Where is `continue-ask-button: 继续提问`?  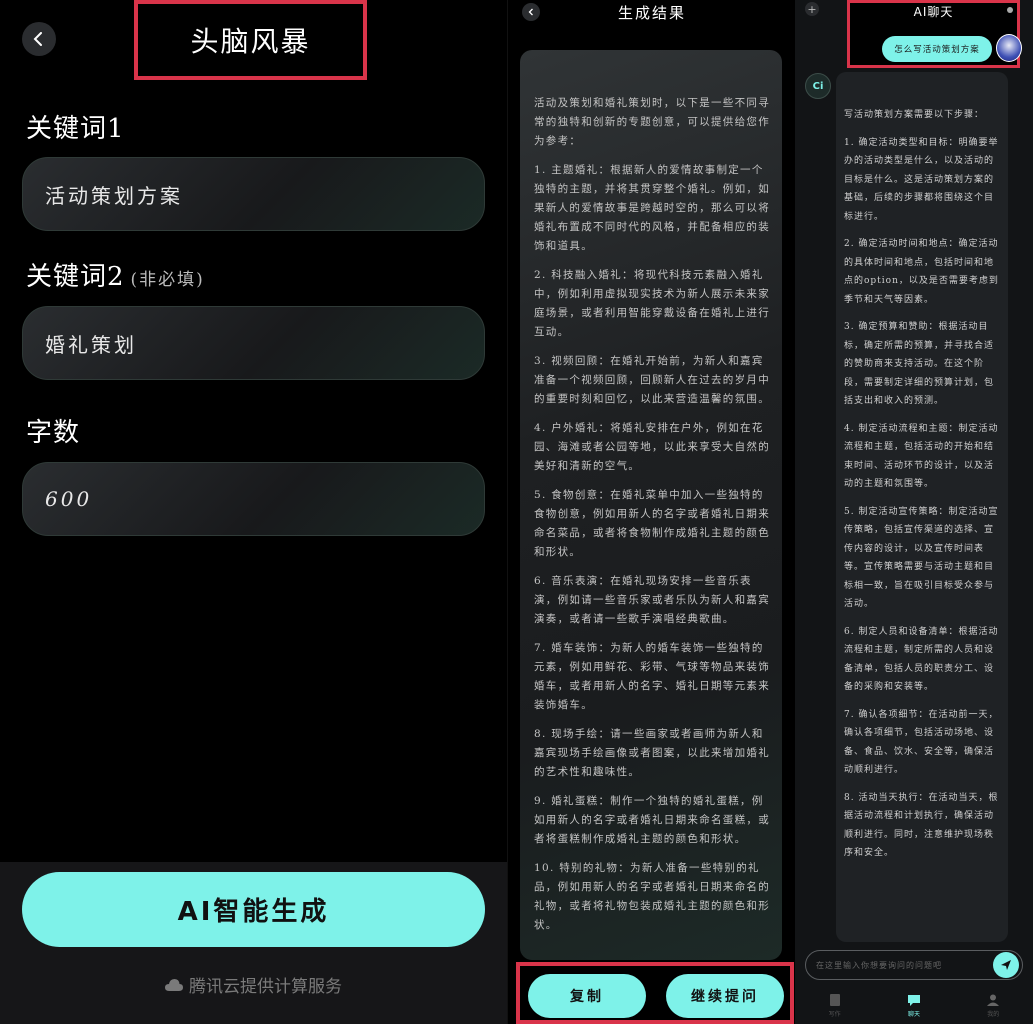
continue-ask-button: 继续提问 is located at coordinates (725, 996).